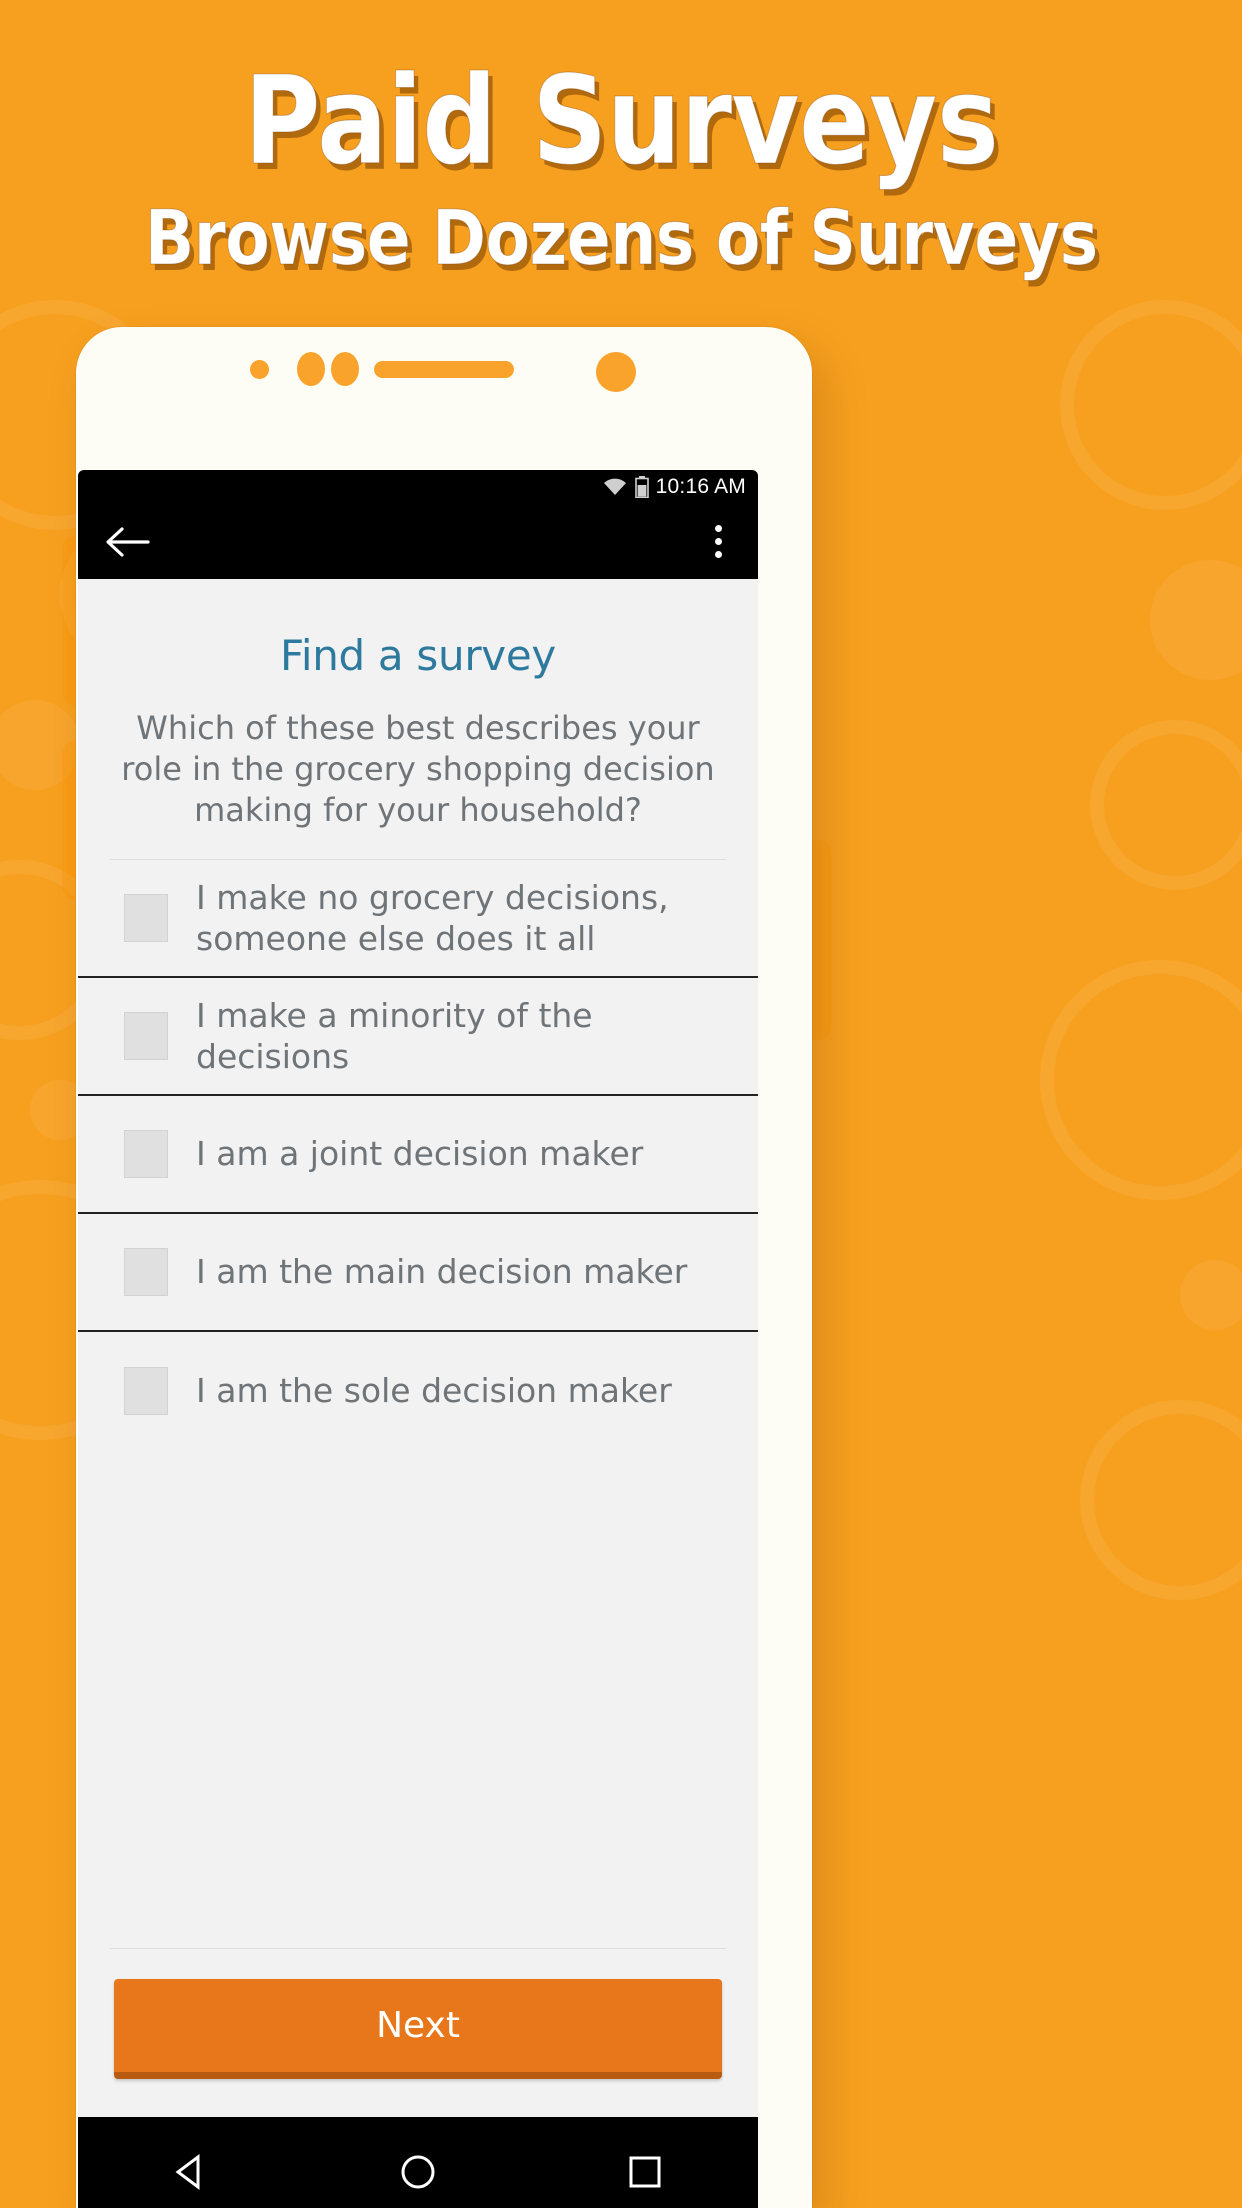  I want to click on list-item: I am a joint decision maker, so click(418, 1154).